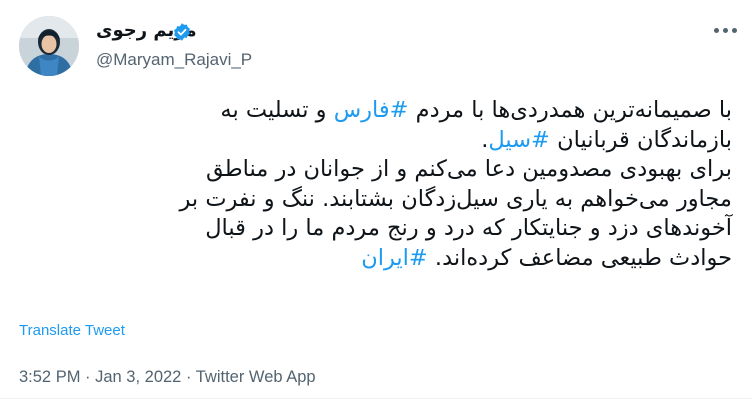 This screenshot has height=401, width=752. What do you see at coordinates (640, 139) in the screenshot?
I see `text-segment: بازماندگان قربانیان` at bounding box center [640, 139].